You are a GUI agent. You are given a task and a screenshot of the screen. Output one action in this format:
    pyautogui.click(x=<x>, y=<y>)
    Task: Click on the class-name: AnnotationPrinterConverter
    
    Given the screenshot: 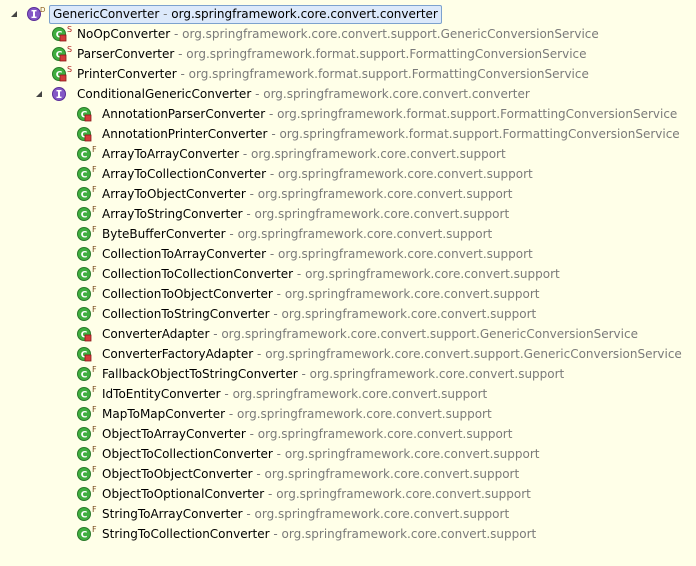 What is the action you would take?
    pyautogui.click(x=185, y=134)
    